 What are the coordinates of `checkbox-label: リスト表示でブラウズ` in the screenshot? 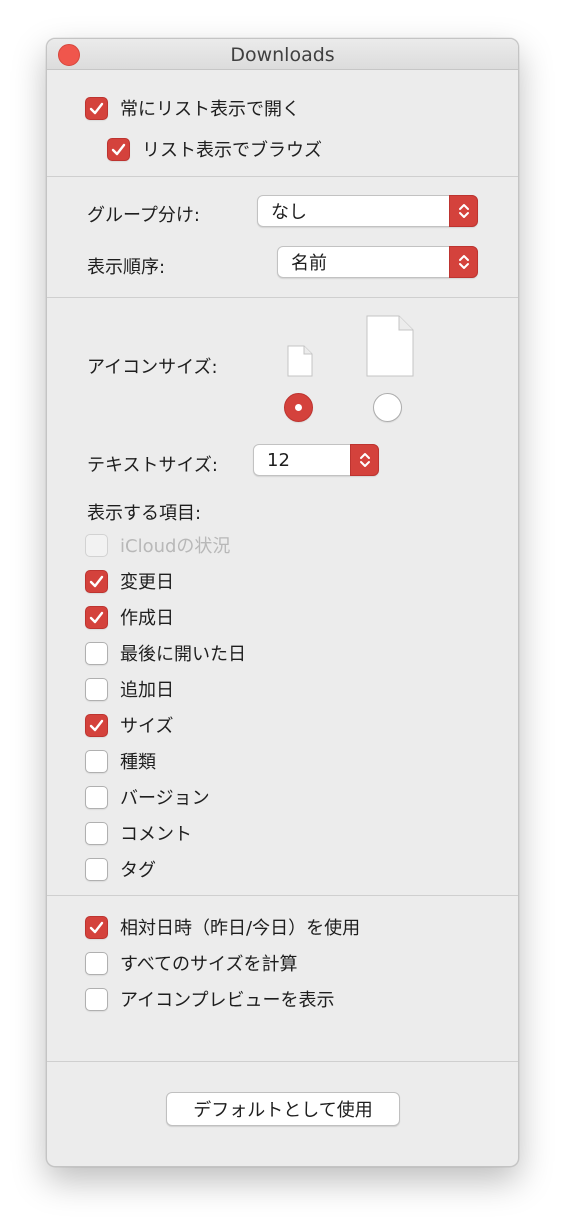 It's located at (232, 150).